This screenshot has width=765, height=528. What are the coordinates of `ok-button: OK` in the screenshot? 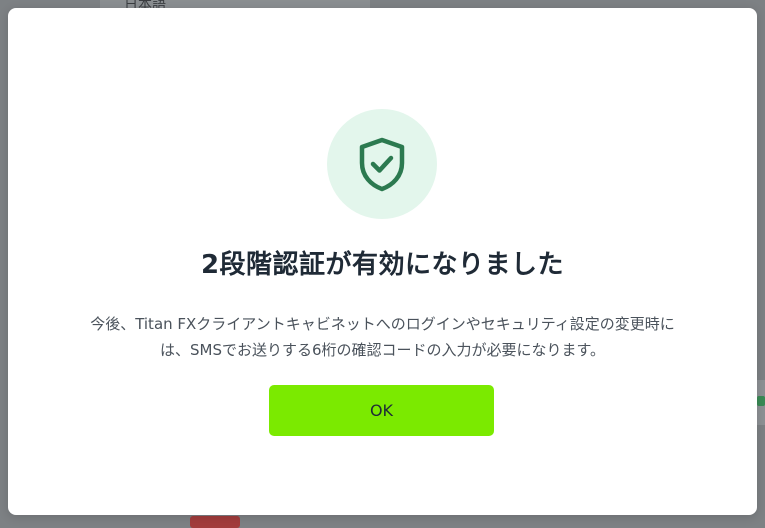 It's located at (381, 410).